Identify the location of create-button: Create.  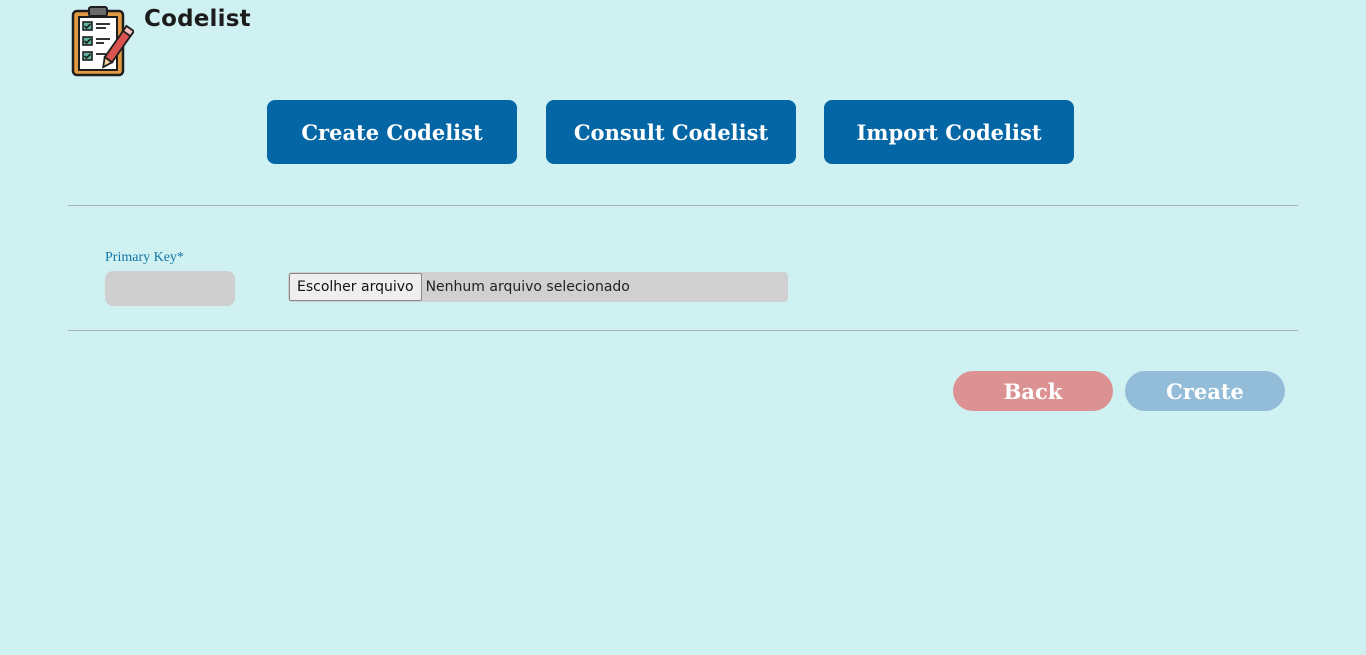
(1205, 391).